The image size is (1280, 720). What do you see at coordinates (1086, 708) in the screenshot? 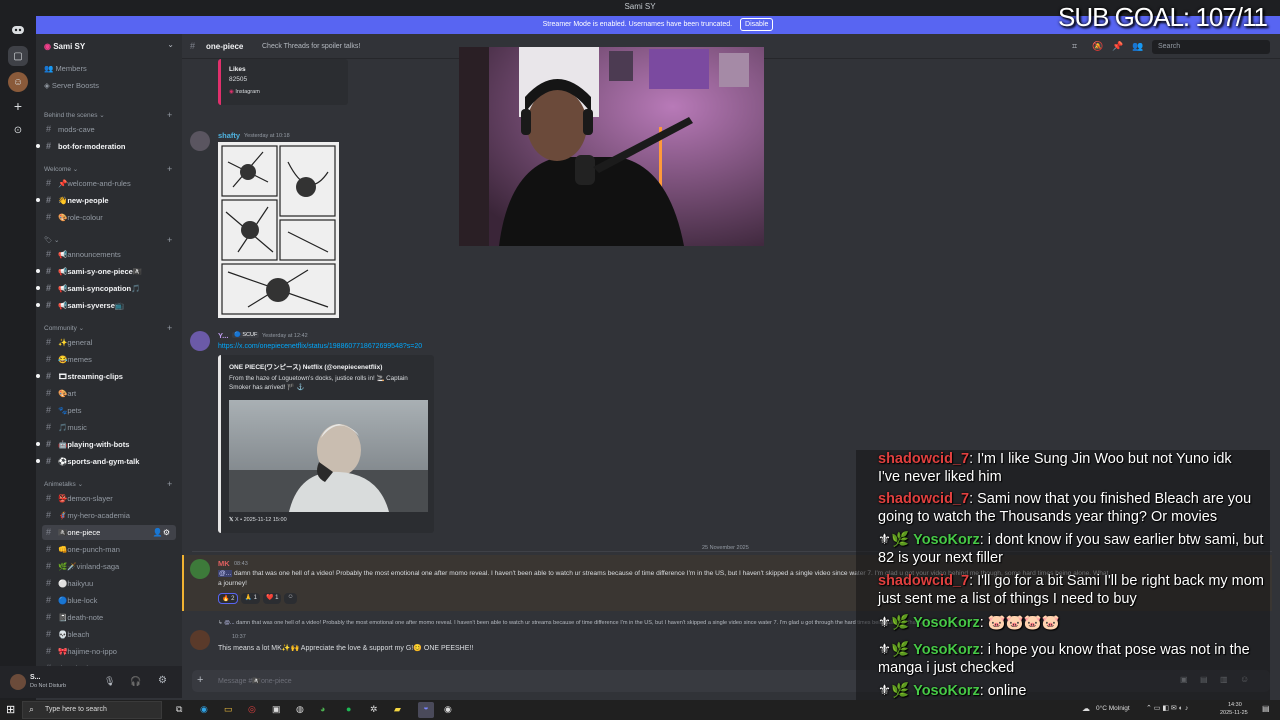
I see `weather-icon: ☁` at bounding box center [1086, 708].